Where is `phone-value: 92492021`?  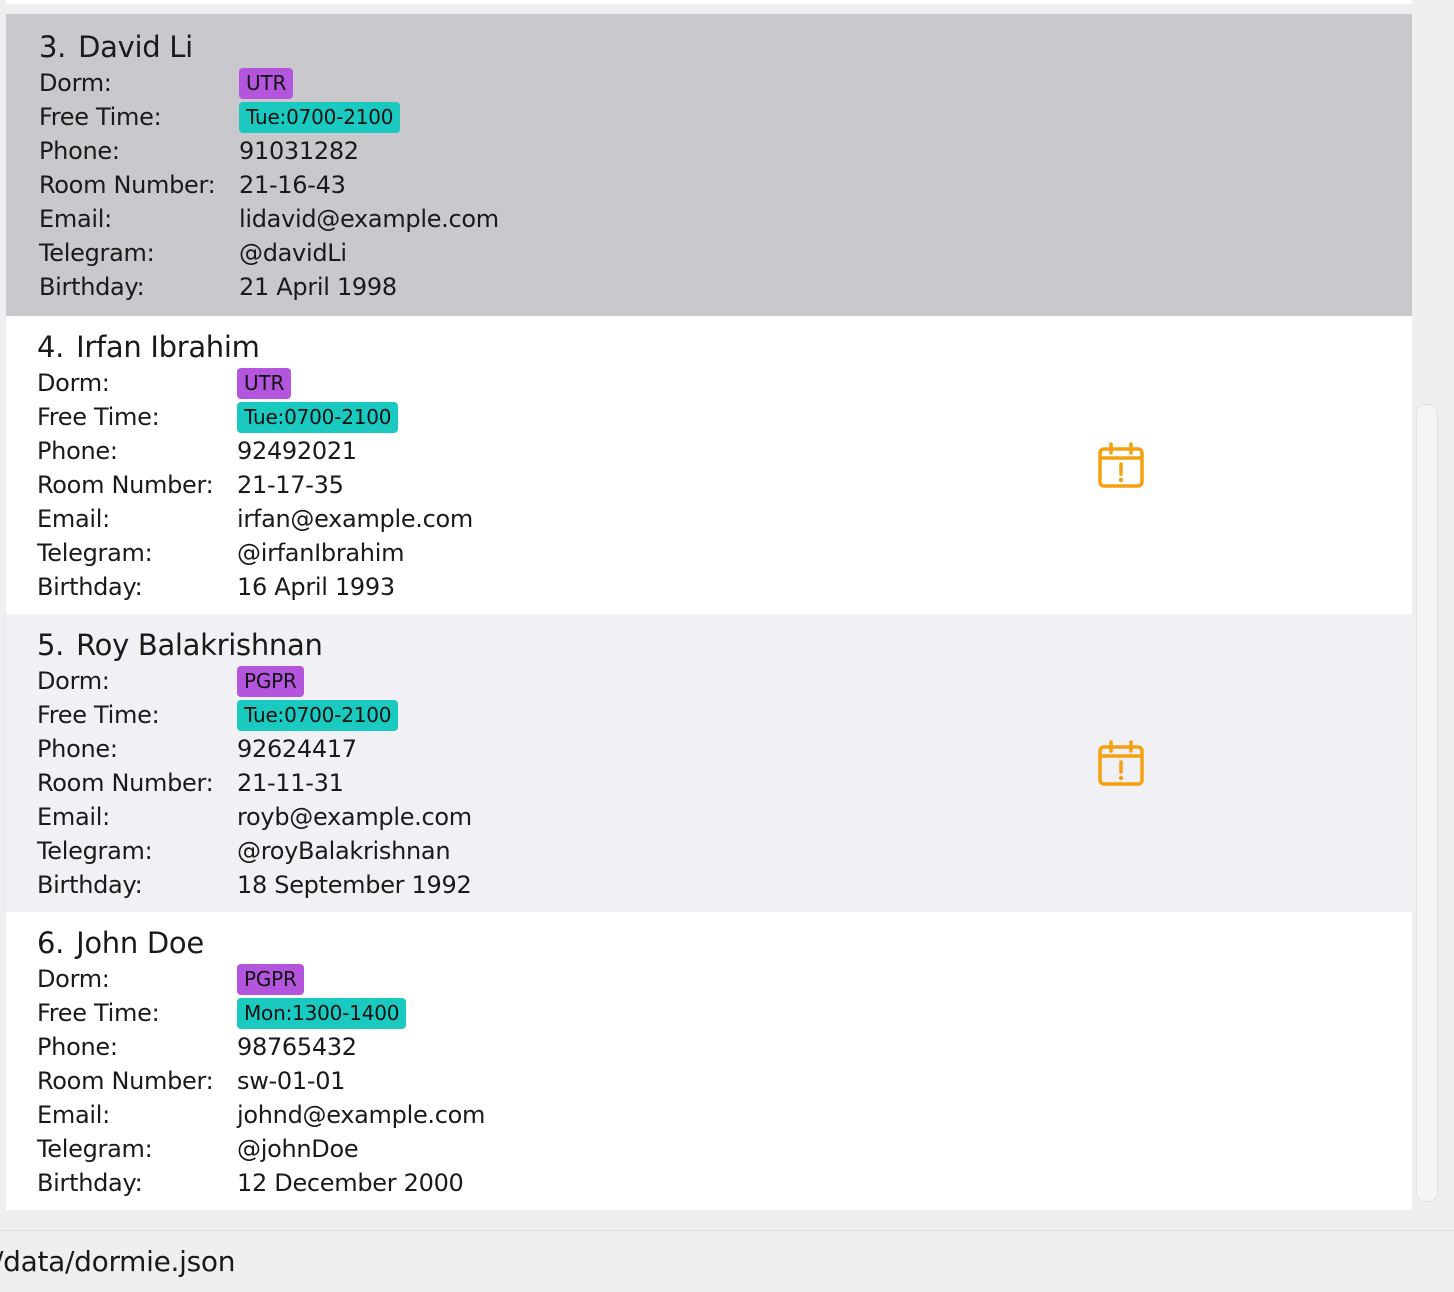
phone-value: 92492021 is located at coordinates (297, 451).